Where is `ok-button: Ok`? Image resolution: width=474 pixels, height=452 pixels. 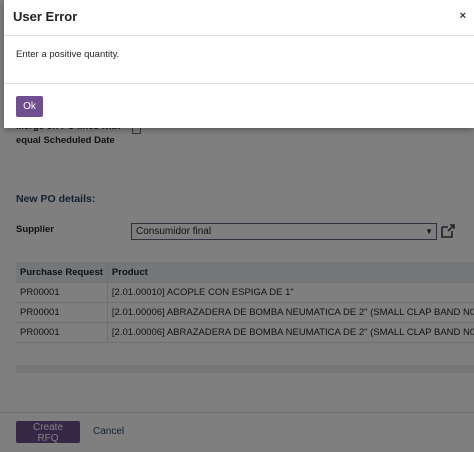
ok-button: Ok is located at coordinates (29, 106).